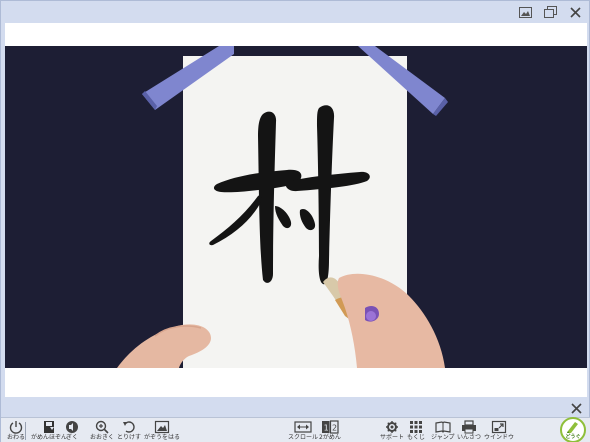 The height and width of the screenshot is (442, 590). I want to click on pencil-icon, so click(572, 427).